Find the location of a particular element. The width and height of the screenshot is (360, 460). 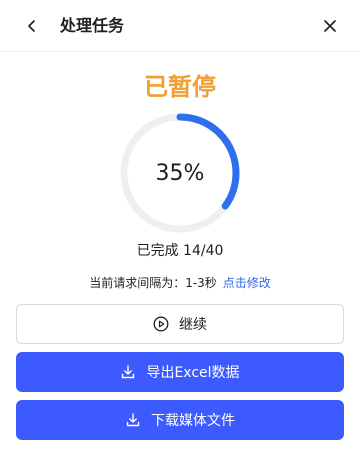

task-status-label: 已暂停 is located at coordinates (180, 87).